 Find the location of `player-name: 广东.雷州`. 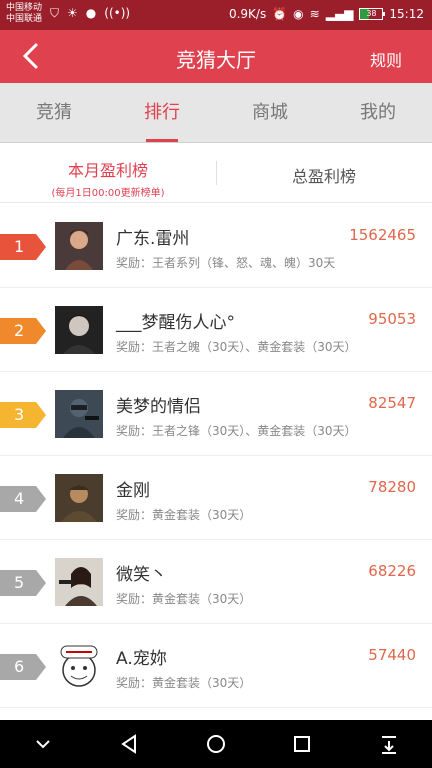

player-name: 广东.雷州 is located at coordinates (153, 239).